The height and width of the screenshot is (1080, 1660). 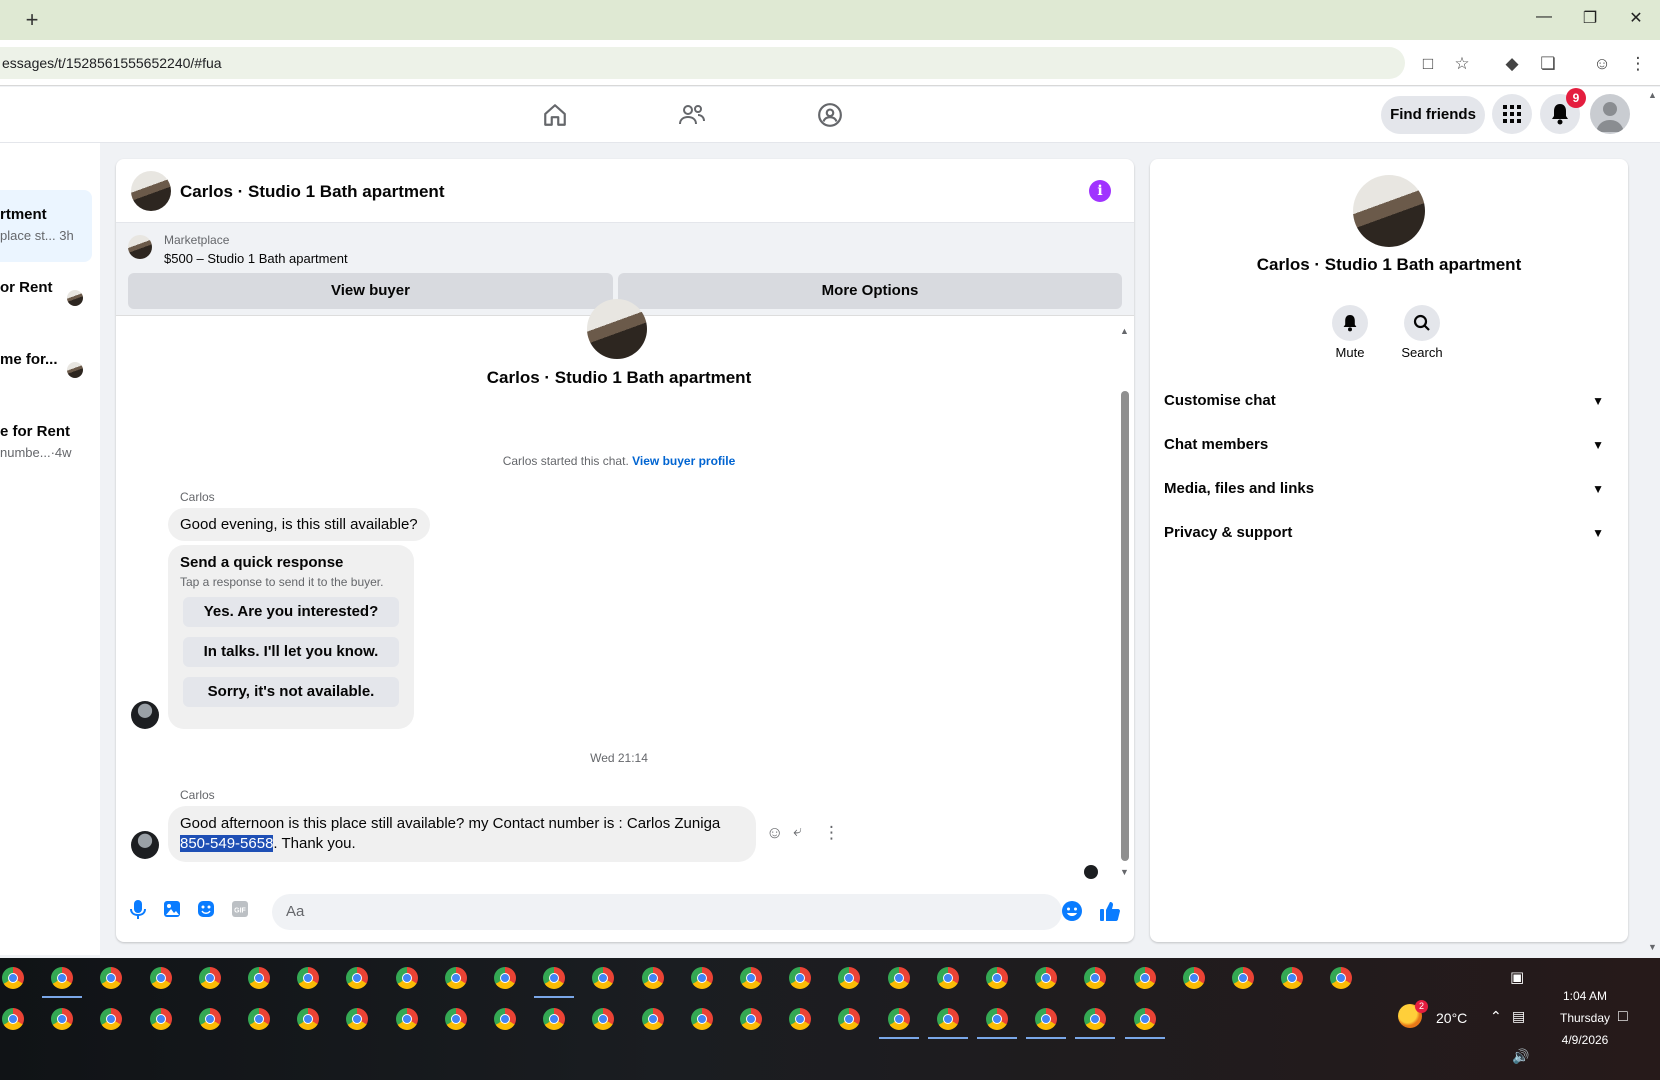 I want to click on quick-response-not-available: Sorry, it's not available., so click(x=291, y=692).